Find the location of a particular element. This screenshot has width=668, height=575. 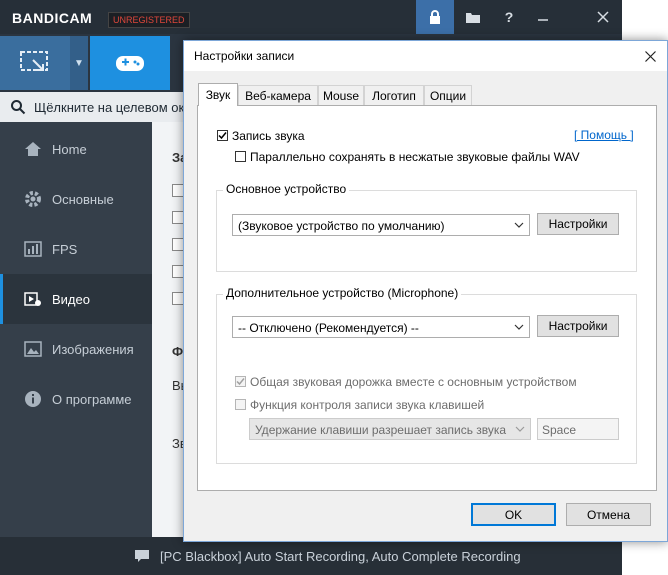

key-control-checkbox is located at coordinates (240, 404).